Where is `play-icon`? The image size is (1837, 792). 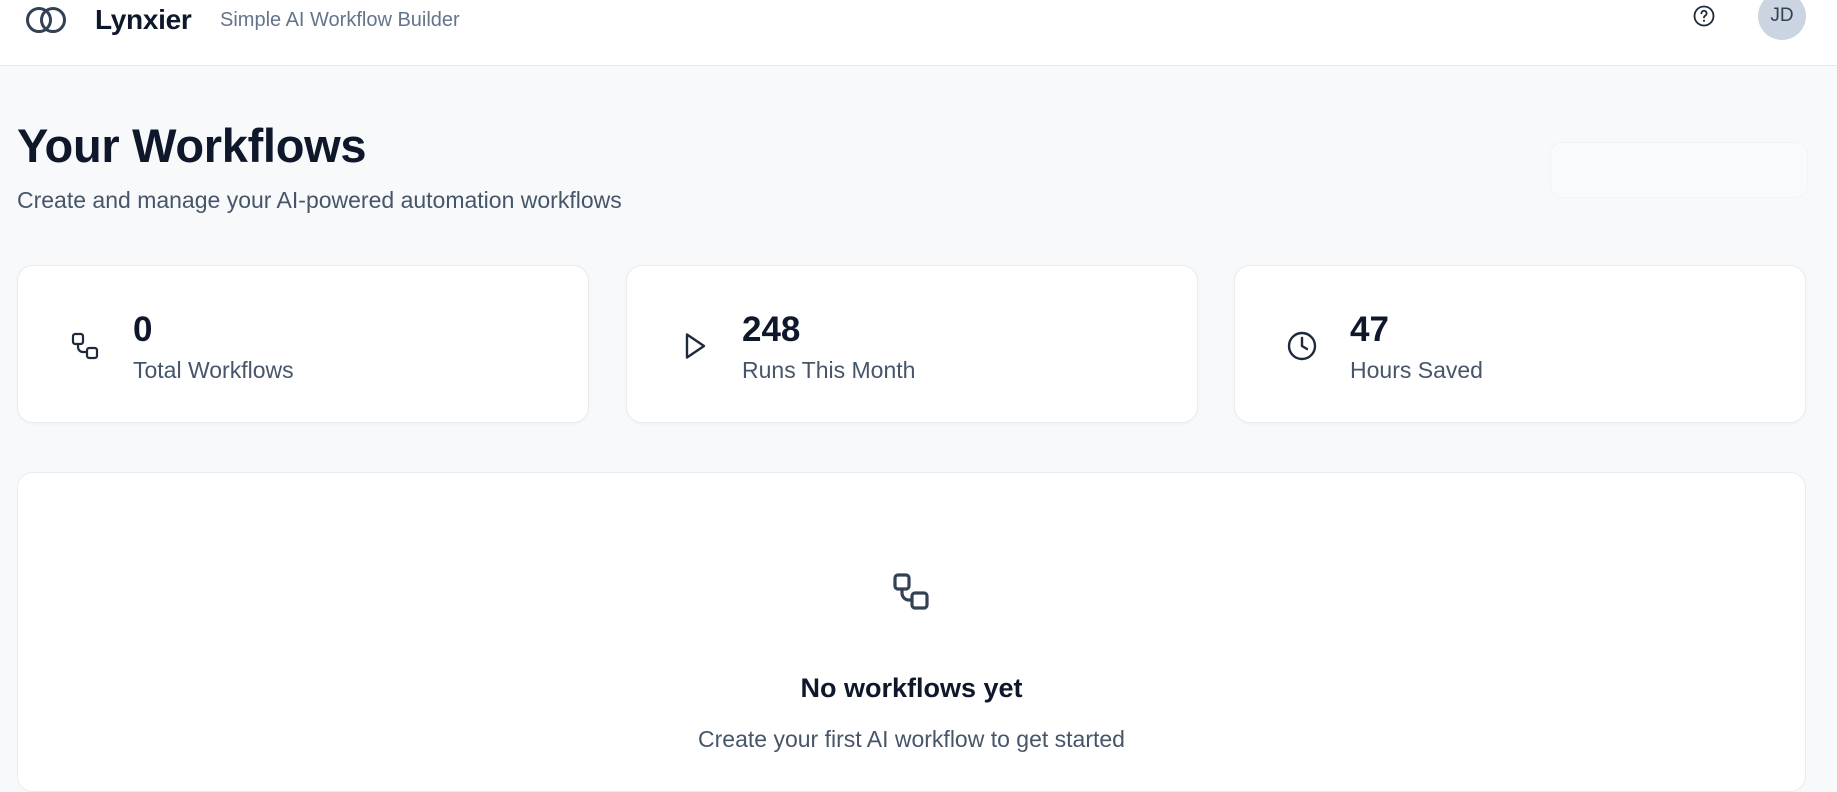 play-icon is located at coordinates (694, 346).